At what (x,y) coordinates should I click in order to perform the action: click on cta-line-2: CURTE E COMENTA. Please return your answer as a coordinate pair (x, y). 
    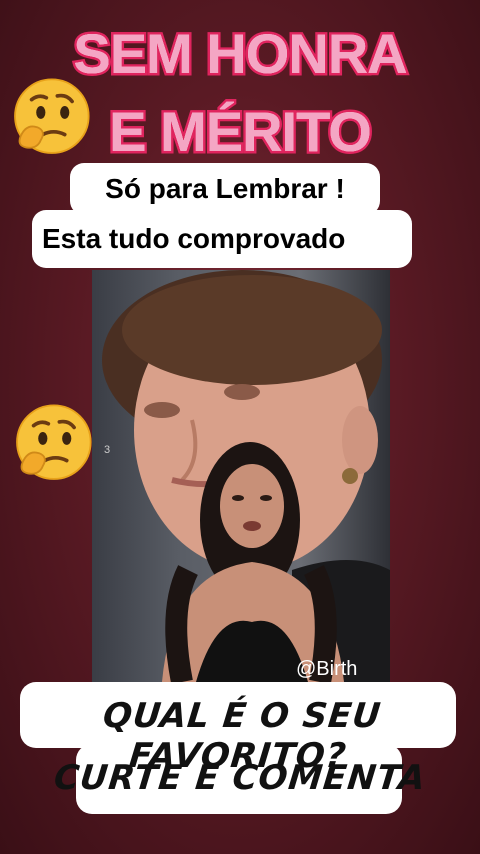
    Looking at the image, I should click on (240, 778).